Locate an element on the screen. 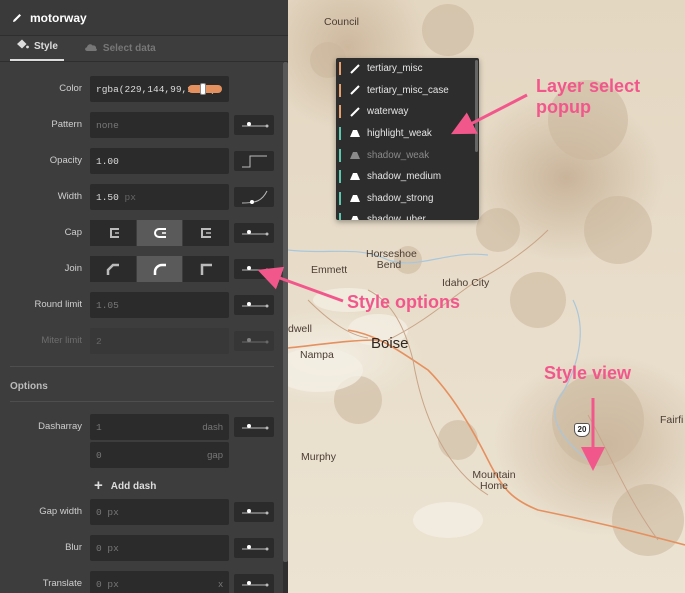 This screenshot has width=685, height=593. annotation-style-options: Style options is located at coordinates (404, 302).